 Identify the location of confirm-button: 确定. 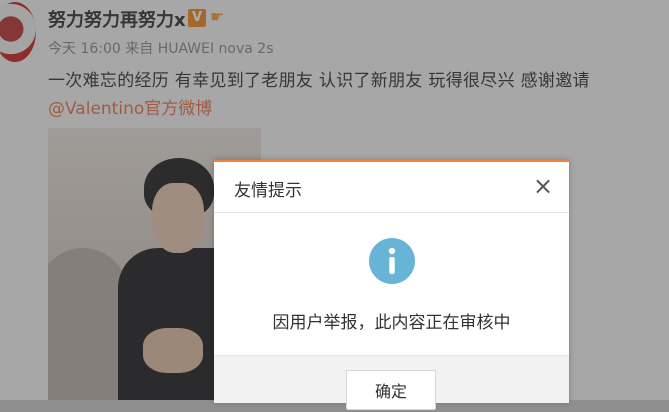
(391, 390).